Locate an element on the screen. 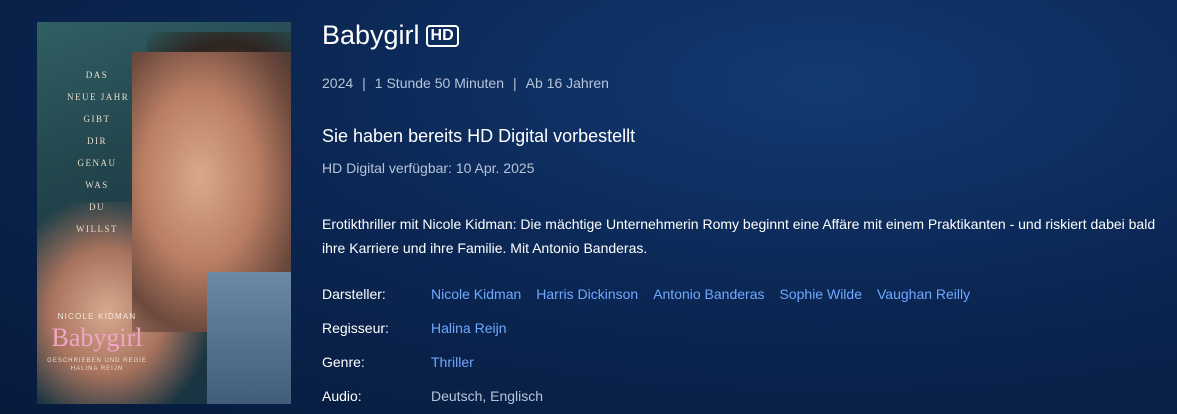 The image size is (1177, 414). poster-title-logo: Babygirl is located at coordinates (97, 337).